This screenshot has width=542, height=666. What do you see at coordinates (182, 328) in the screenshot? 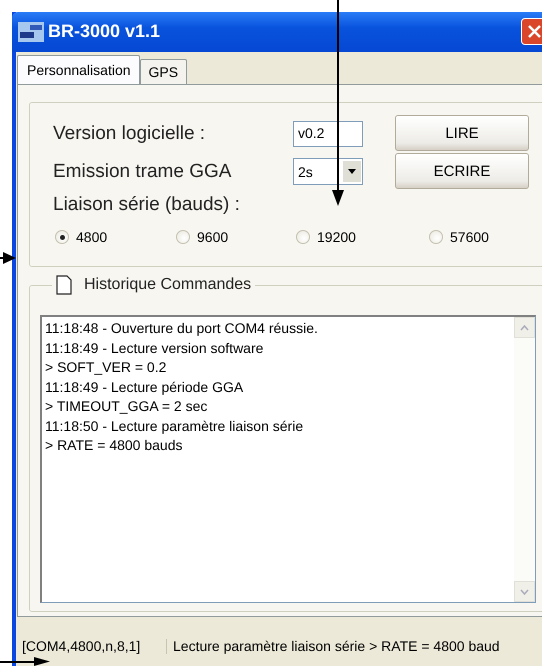
I see `log-line: 11:18:48 - Ouverture du port COM4 réussie.` at bounding box center [182, 328].